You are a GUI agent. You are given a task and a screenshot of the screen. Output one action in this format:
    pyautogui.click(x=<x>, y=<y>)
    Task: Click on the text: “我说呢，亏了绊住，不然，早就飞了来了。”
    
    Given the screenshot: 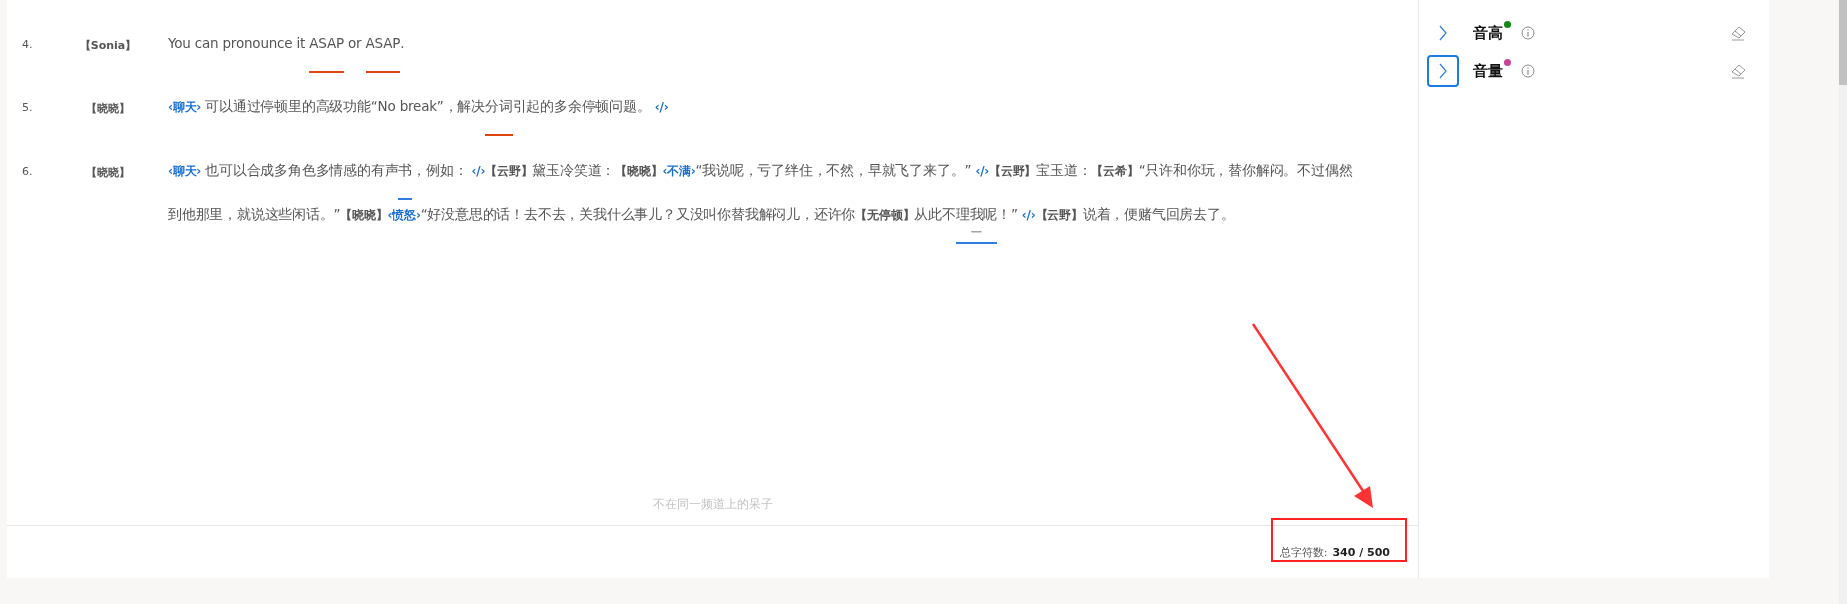 What is the action you would take?
    pyautogui.click(x=834, y=170)
    